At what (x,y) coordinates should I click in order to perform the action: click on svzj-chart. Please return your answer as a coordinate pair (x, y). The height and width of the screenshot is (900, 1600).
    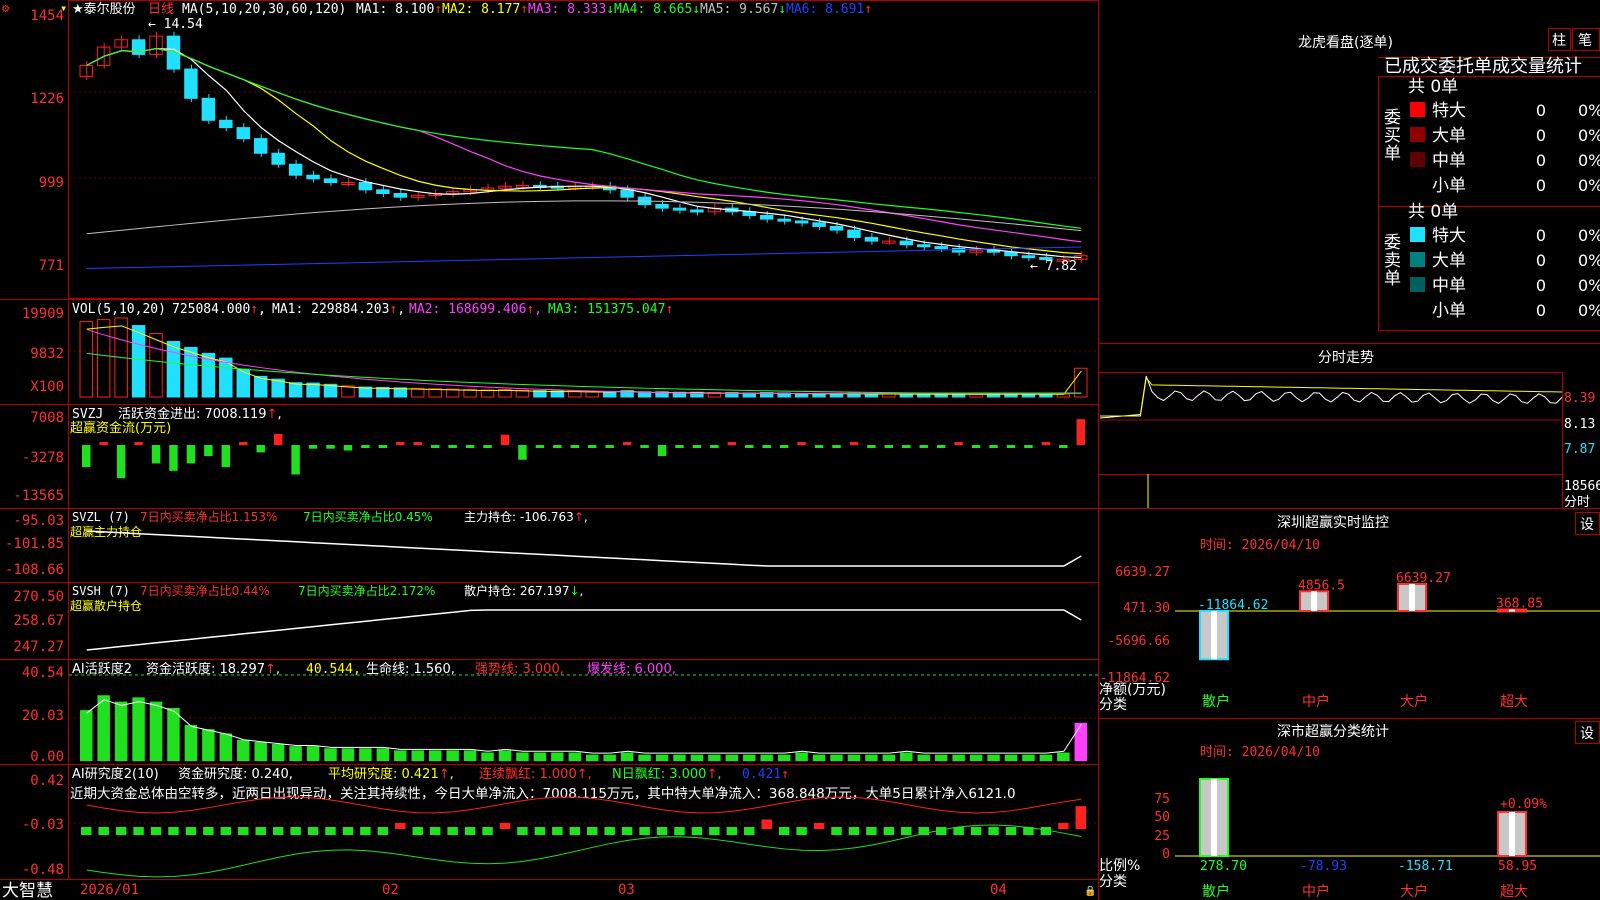
    Looking at the image, I should click on (583, 449).